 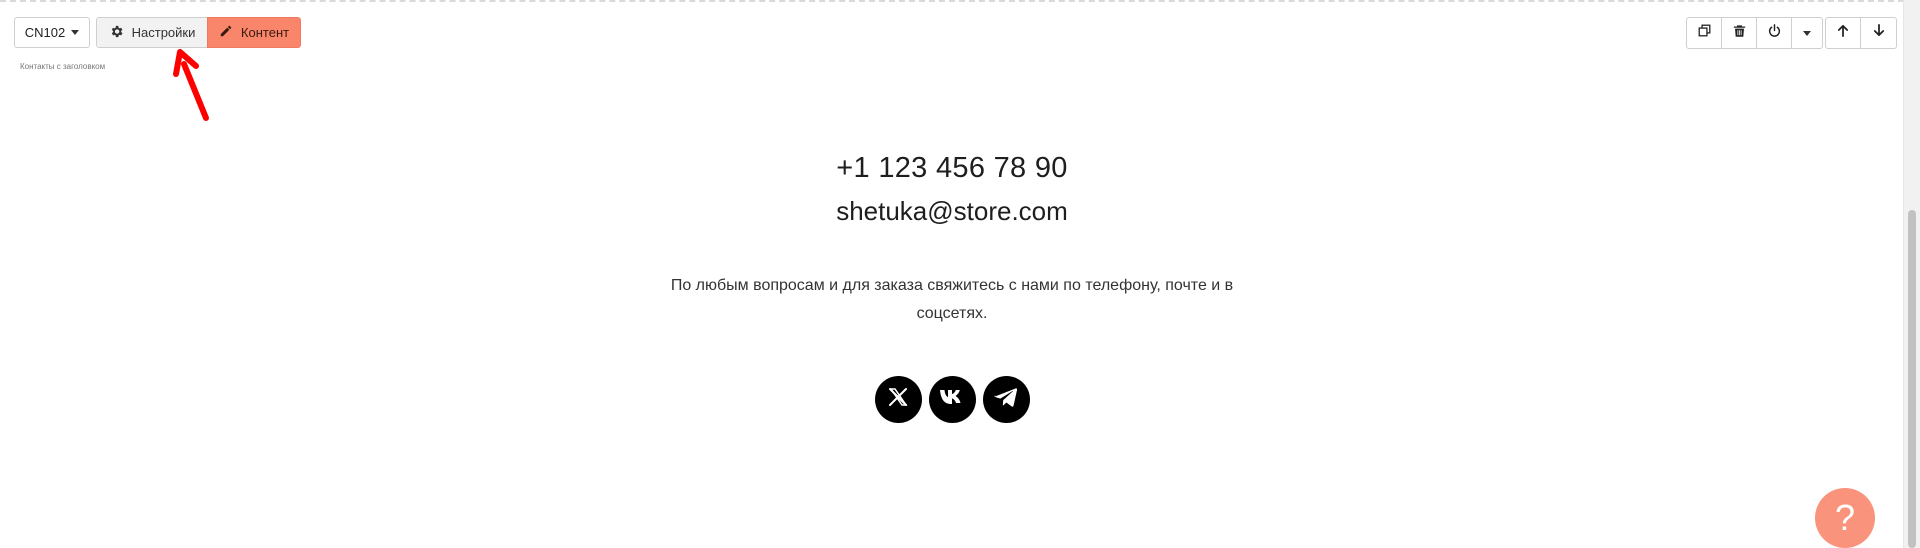 I want to click on content-label: Контент, so click(x=265, y=32).